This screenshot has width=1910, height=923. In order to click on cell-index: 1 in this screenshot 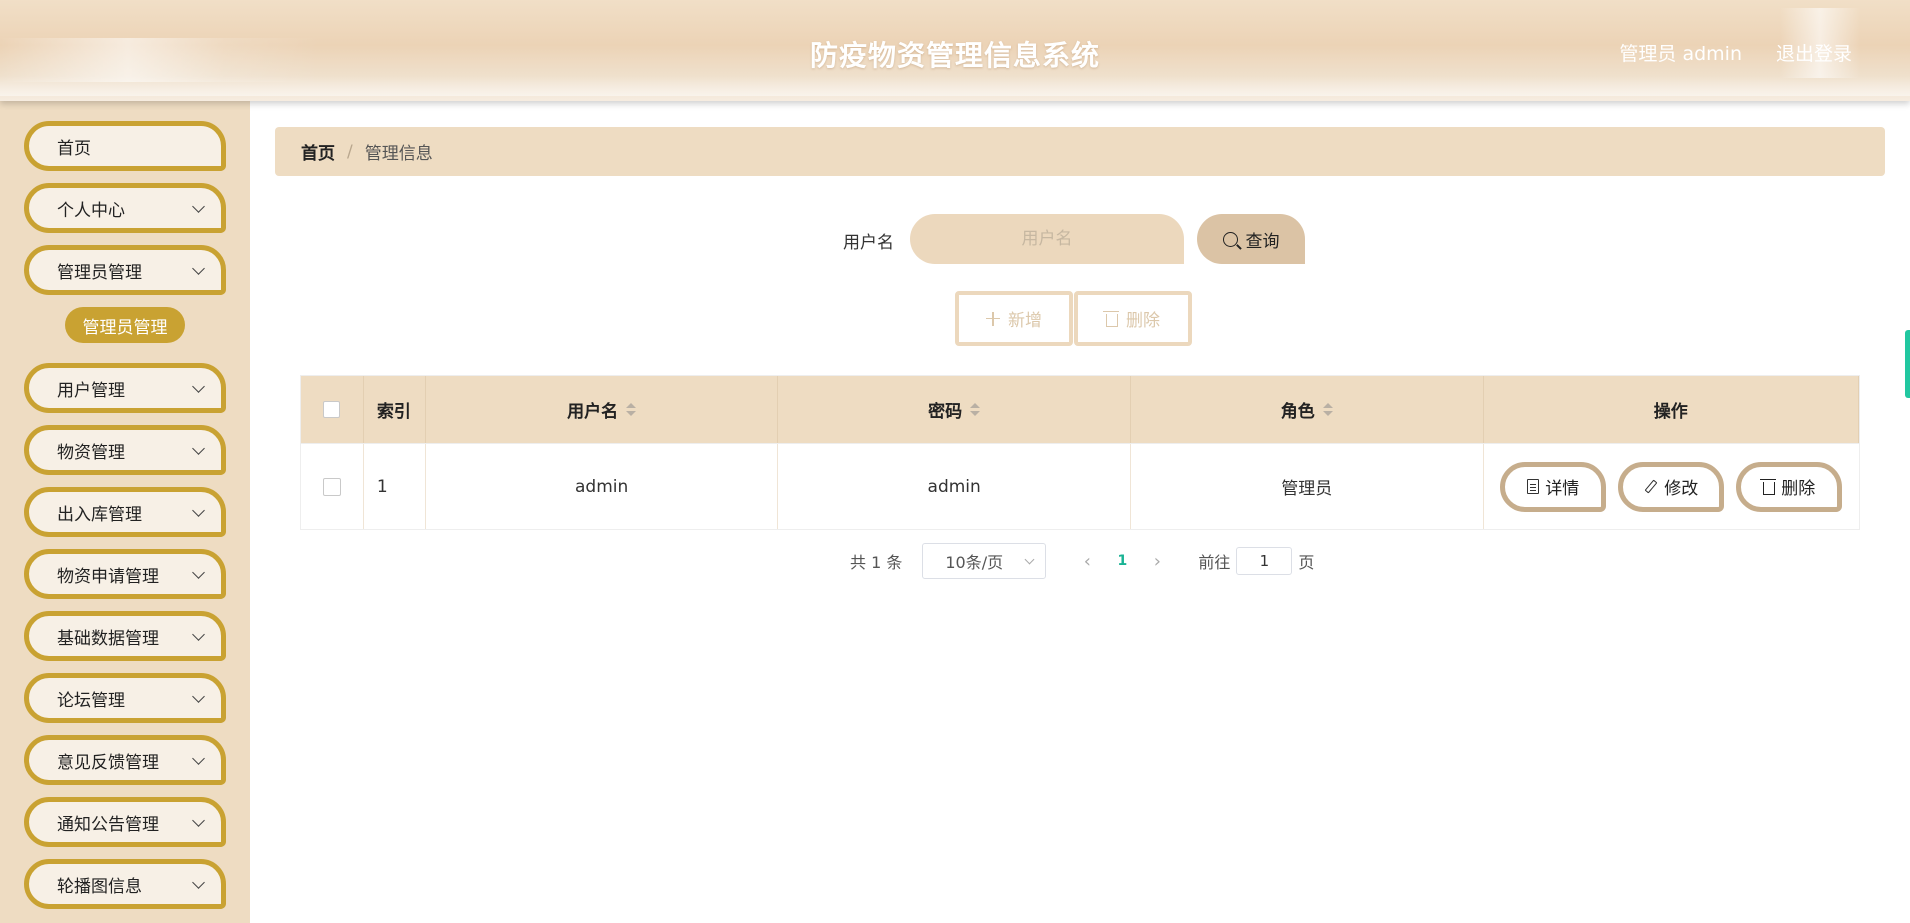, I will do `click(395, 486)`.